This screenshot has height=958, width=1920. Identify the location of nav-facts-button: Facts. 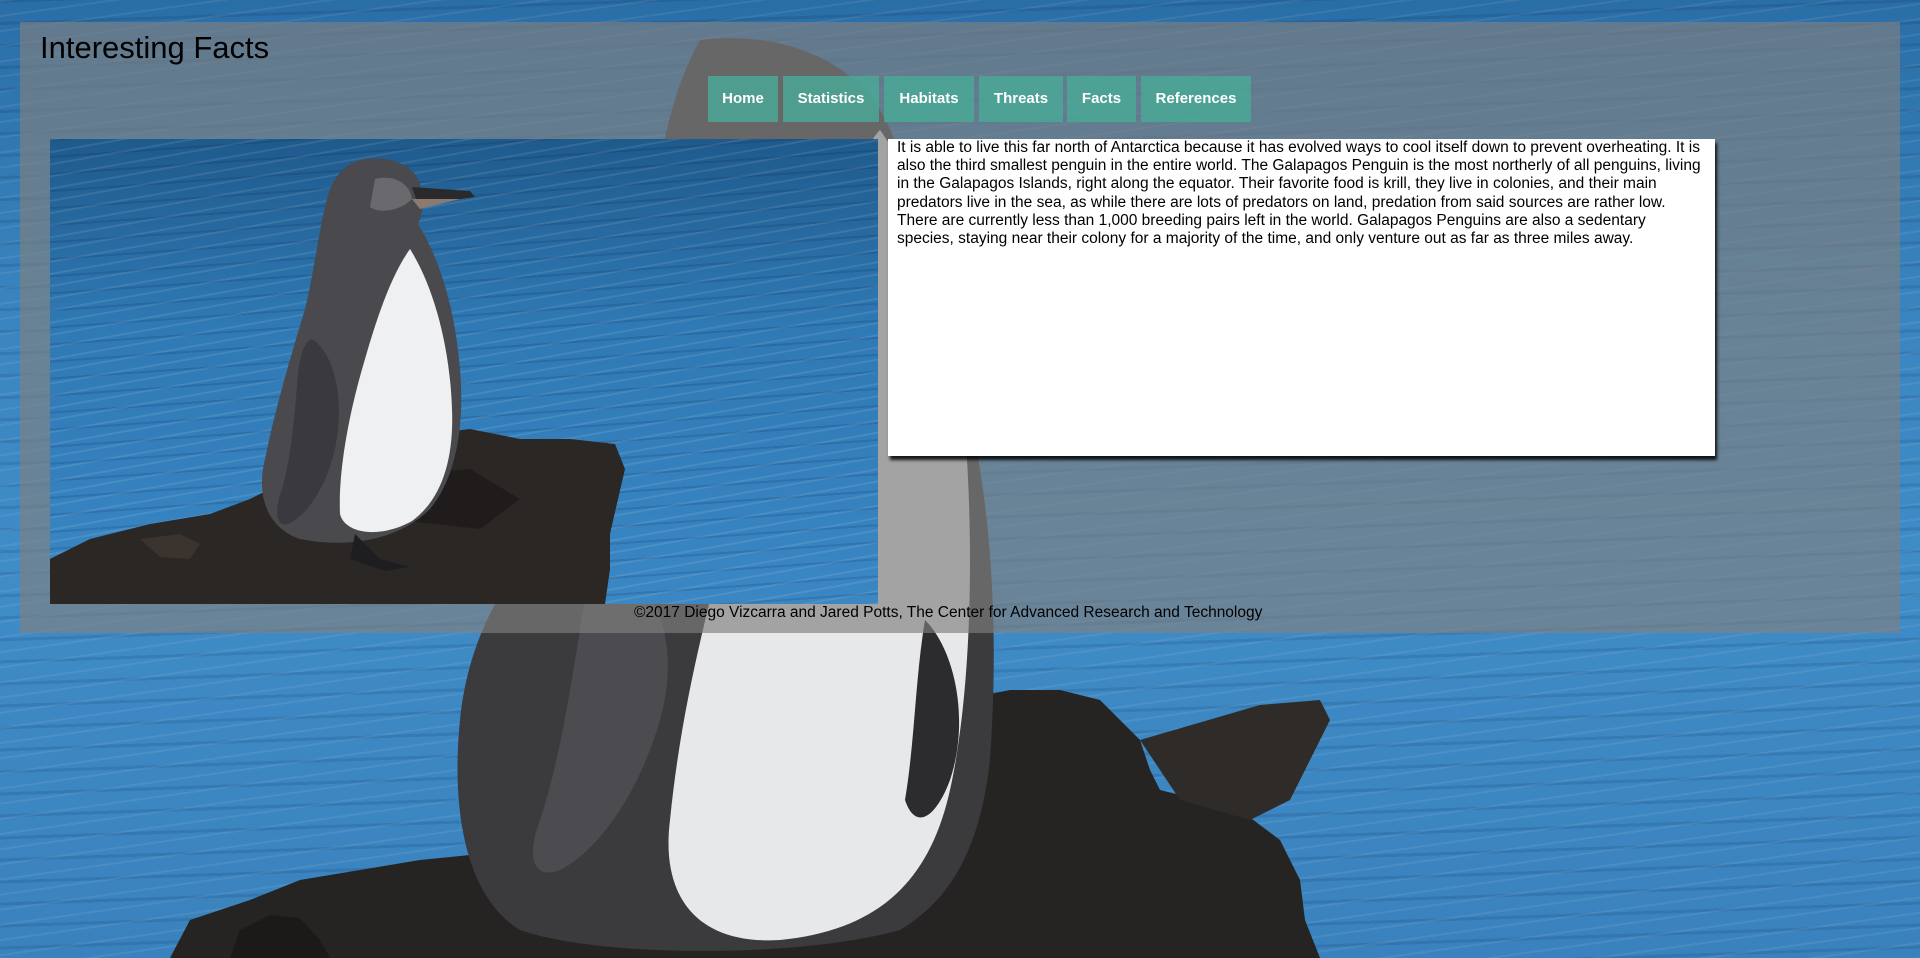
(1101, 99).